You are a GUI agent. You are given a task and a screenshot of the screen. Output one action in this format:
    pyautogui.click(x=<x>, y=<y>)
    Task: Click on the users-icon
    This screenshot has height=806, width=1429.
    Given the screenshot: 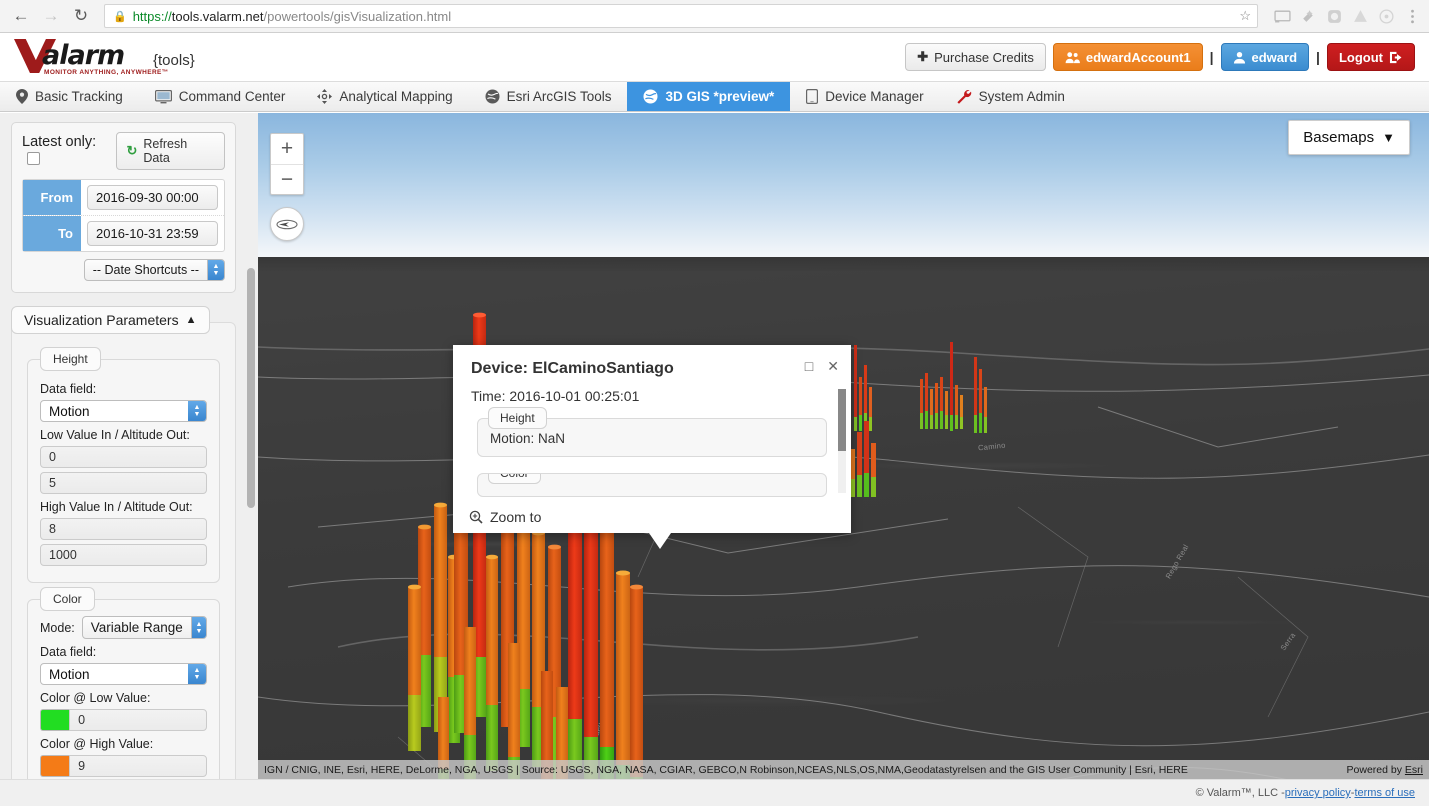 What is the action you would take?
    pyautogui.click(x=1072, y=57)
    